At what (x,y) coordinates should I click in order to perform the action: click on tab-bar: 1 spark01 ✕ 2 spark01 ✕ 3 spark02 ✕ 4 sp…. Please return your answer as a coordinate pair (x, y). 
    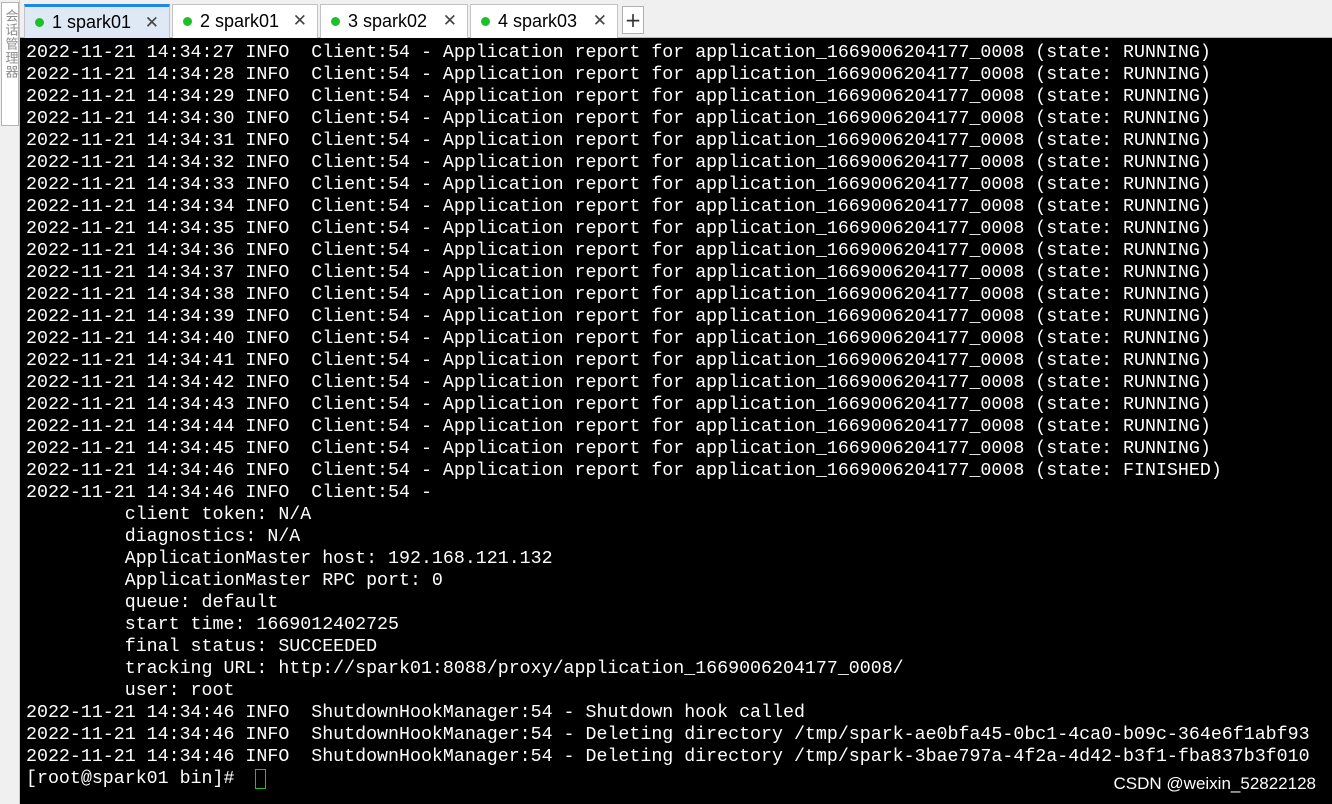
    Looking at the image, I should click on (676, 19).